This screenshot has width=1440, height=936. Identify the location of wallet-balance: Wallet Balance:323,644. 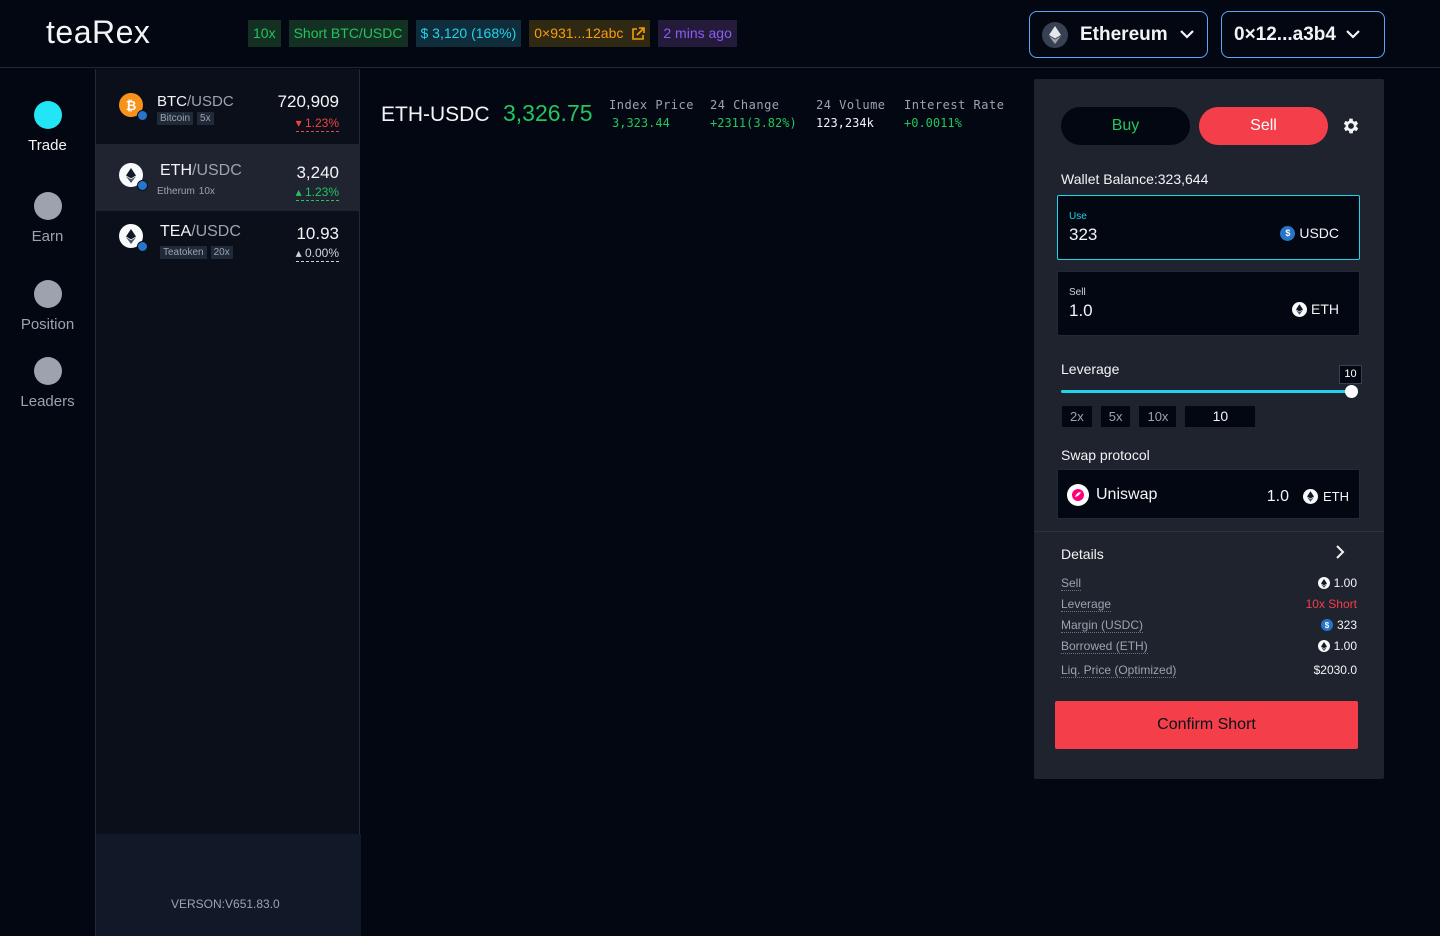
(1135, 179).